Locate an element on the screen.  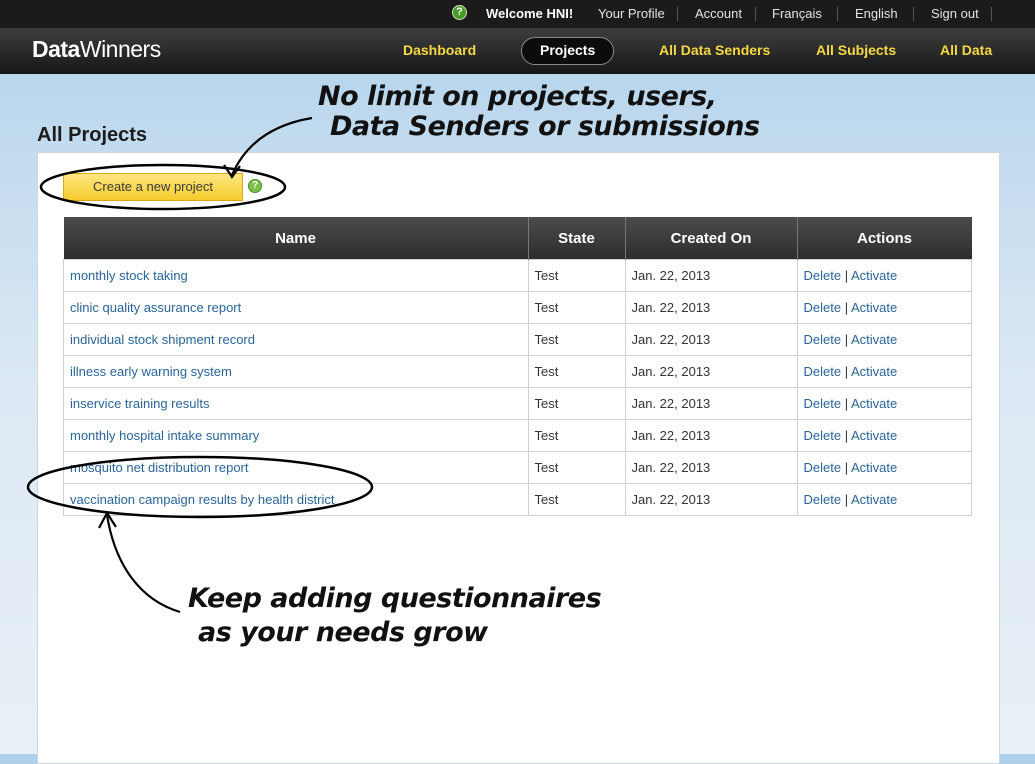
annotation-top-line-1: No limit on projects, users, is located at coordinates (517, 96).